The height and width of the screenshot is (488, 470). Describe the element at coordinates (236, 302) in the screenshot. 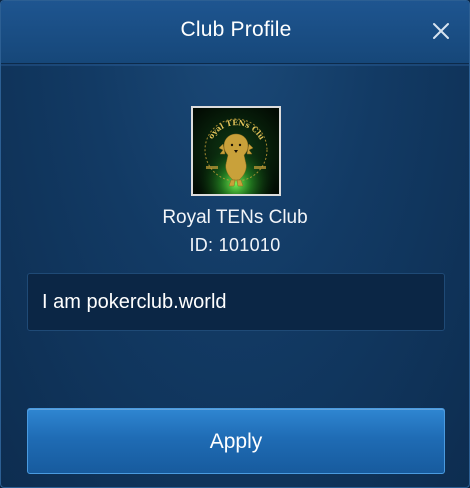

I see `club-description-field: I am pokerclub.world` at that location.